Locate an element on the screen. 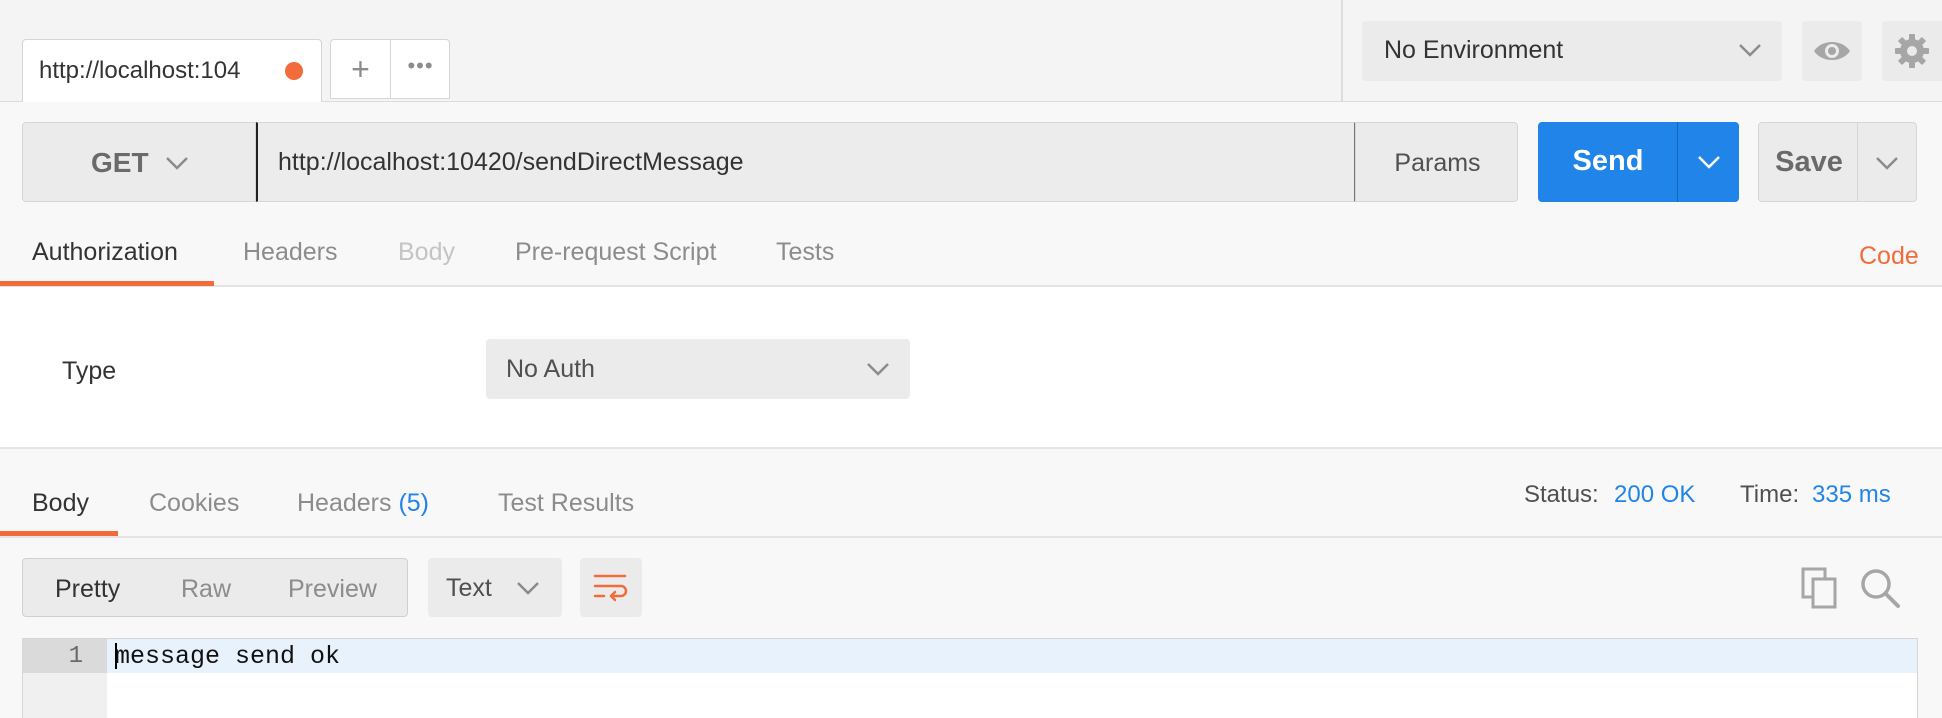  active-response-tab-indicator is located at coordinates (59, 533).